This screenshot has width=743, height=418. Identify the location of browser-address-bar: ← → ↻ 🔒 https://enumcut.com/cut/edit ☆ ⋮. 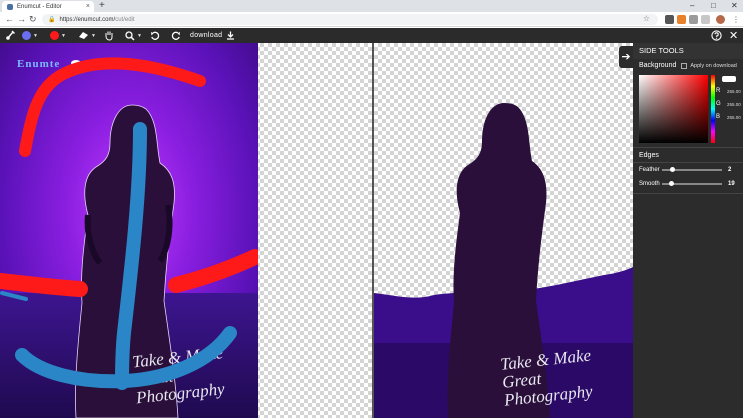
(371, 19).